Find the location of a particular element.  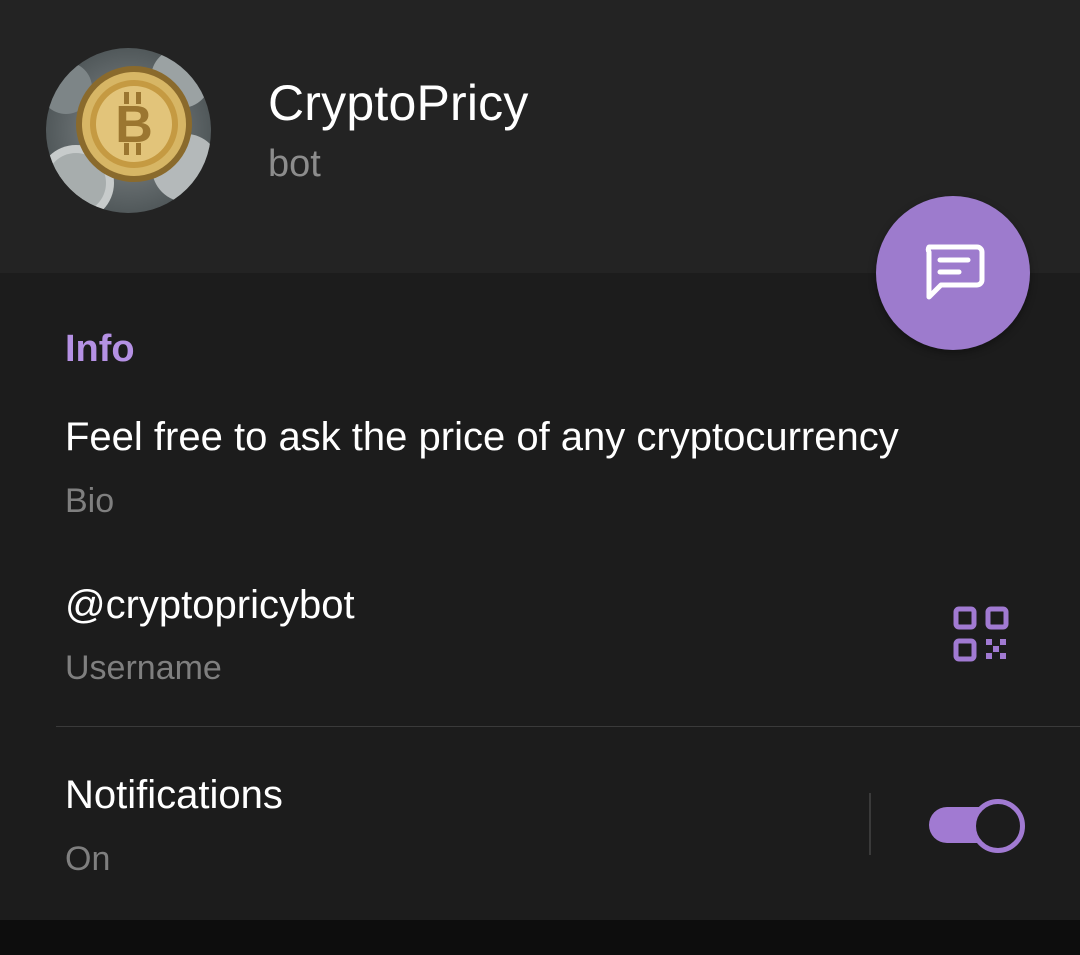

username-text: @cryptopricybot is located at coordinates (210, 605).